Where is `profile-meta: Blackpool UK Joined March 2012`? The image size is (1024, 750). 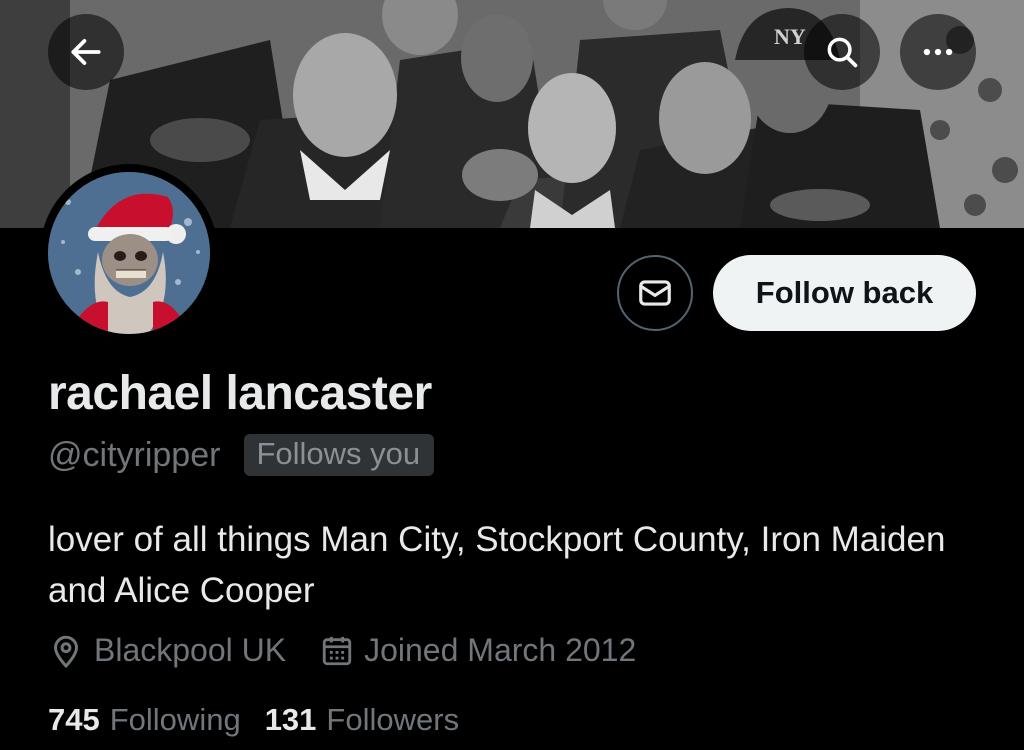
profile-meta: Blackpool UK Joined March 2012 is located at coordinates (342, 650).